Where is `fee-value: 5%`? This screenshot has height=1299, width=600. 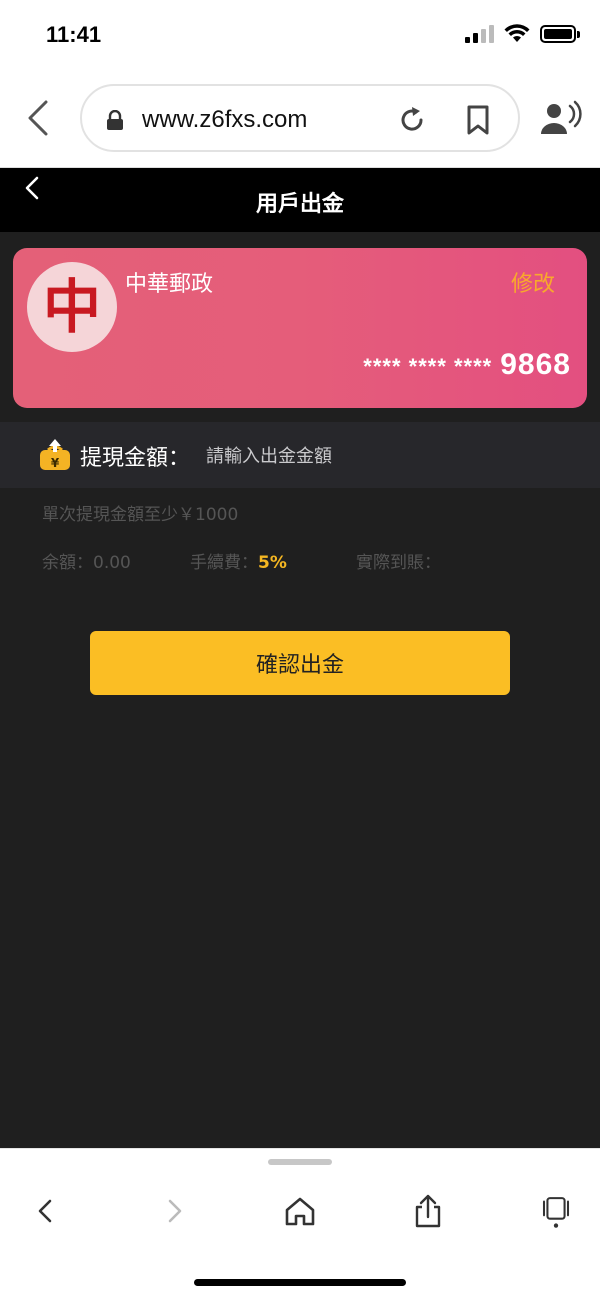 fee-value: 5% is located at coordinates (272, 563).